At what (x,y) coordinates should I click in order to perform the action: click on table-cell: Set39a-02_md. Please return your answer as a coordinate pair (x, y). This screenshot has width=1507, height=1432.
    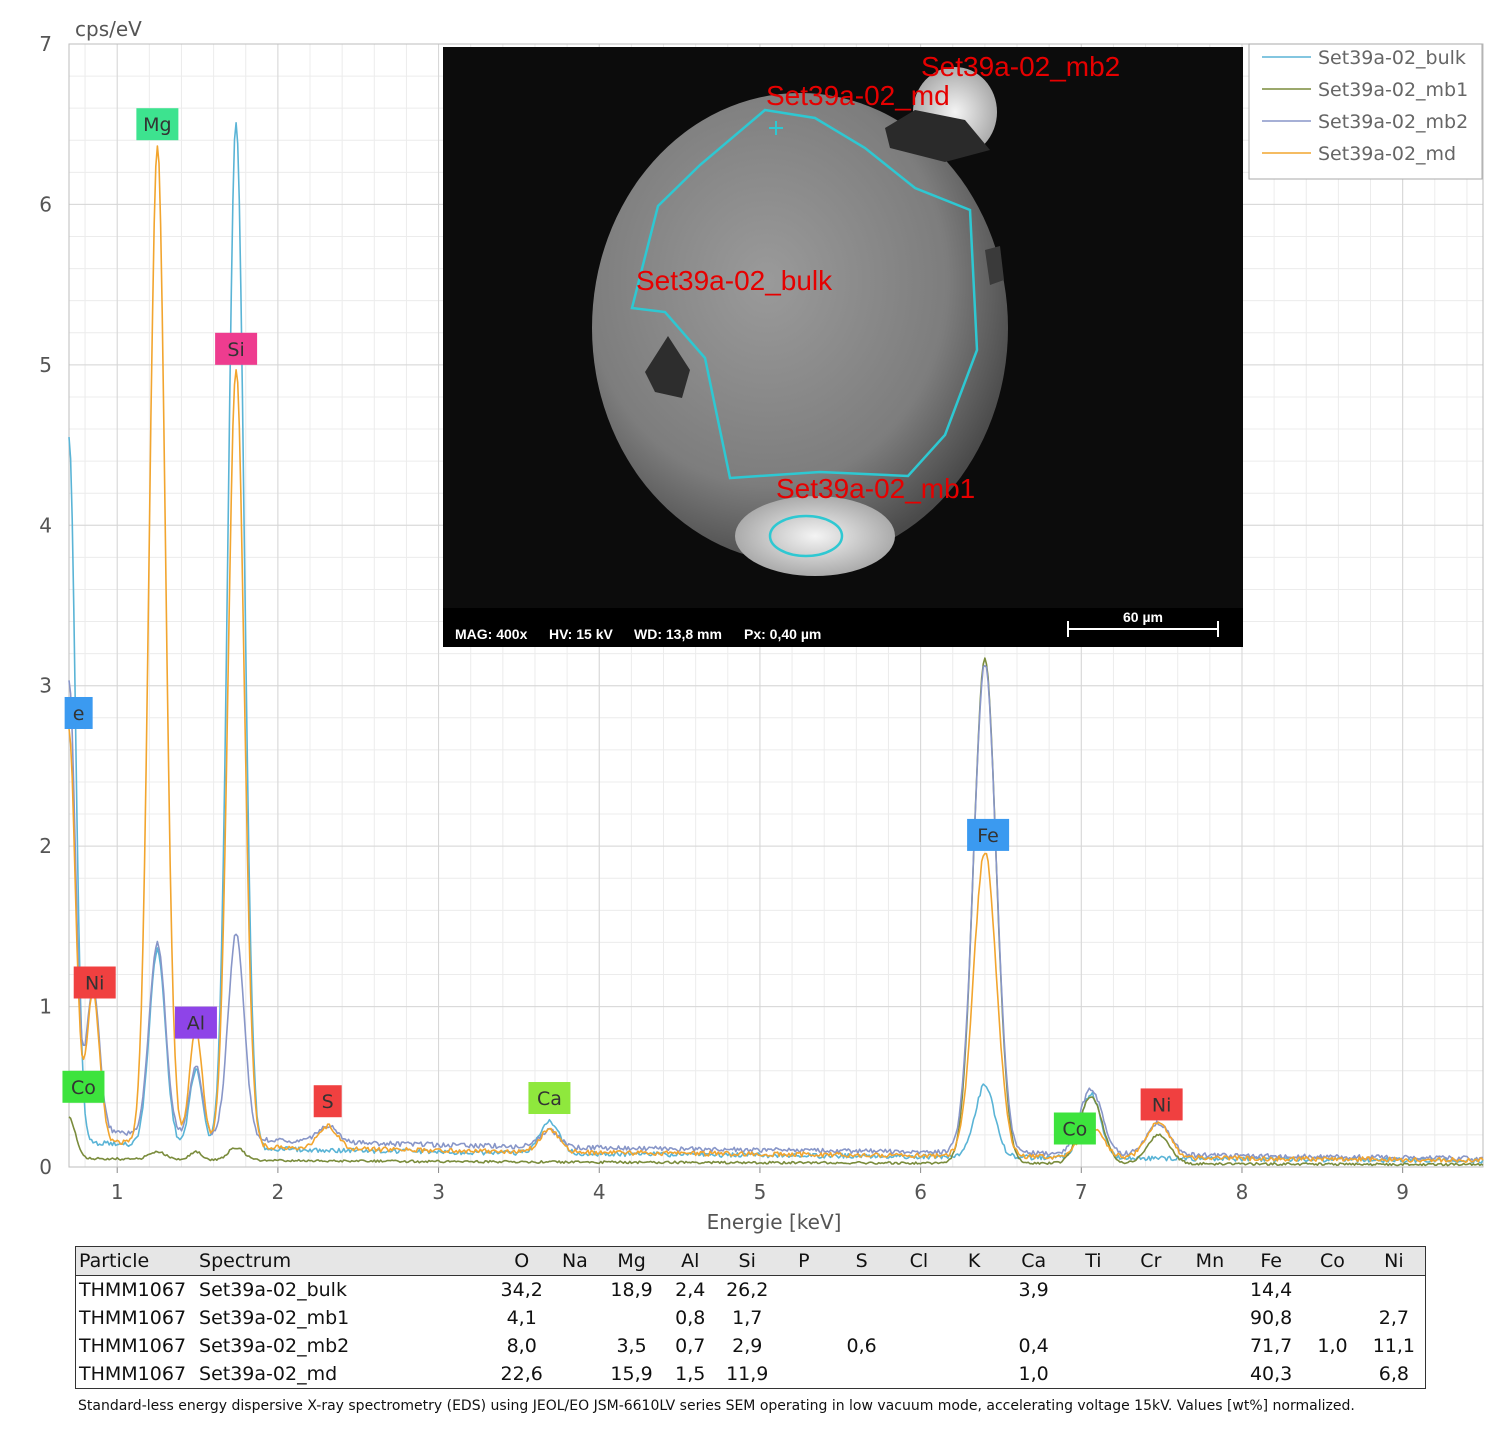
    Looking at the image, I should click on (268, 1374).